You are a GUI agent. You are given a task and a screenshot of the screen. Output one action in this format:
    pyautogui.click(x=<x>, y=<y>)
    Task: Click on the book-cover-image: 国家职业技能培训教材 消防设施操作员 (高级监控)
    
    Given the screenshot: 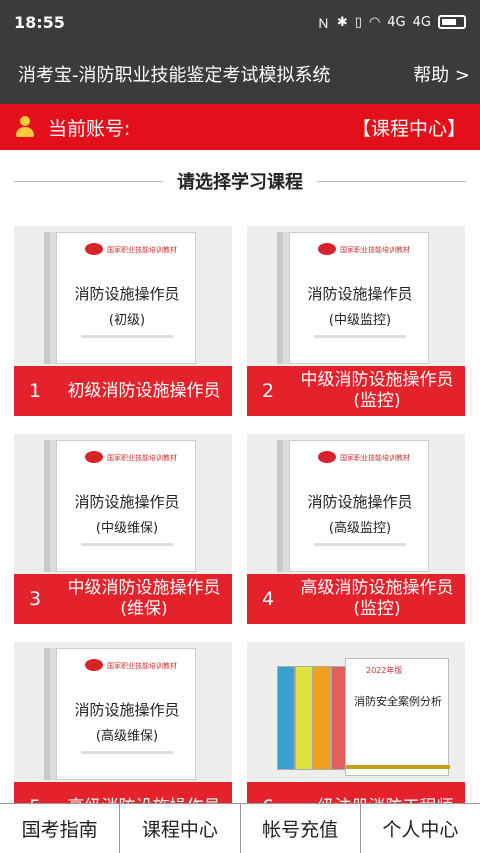 What is the action you would take?
    pyautogui.click(x=359, y=506)
    